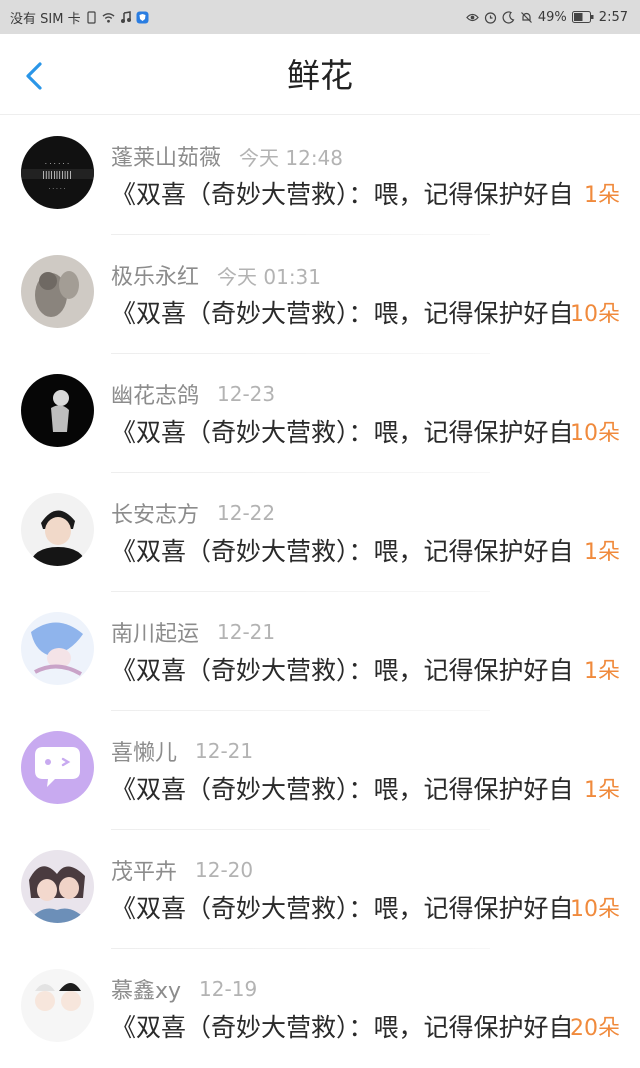 The image size is (640, 1068). What do you see at coordinates (582, 17) in the screenshot?
I see `battery-icon` at bounding box center [582, 17].